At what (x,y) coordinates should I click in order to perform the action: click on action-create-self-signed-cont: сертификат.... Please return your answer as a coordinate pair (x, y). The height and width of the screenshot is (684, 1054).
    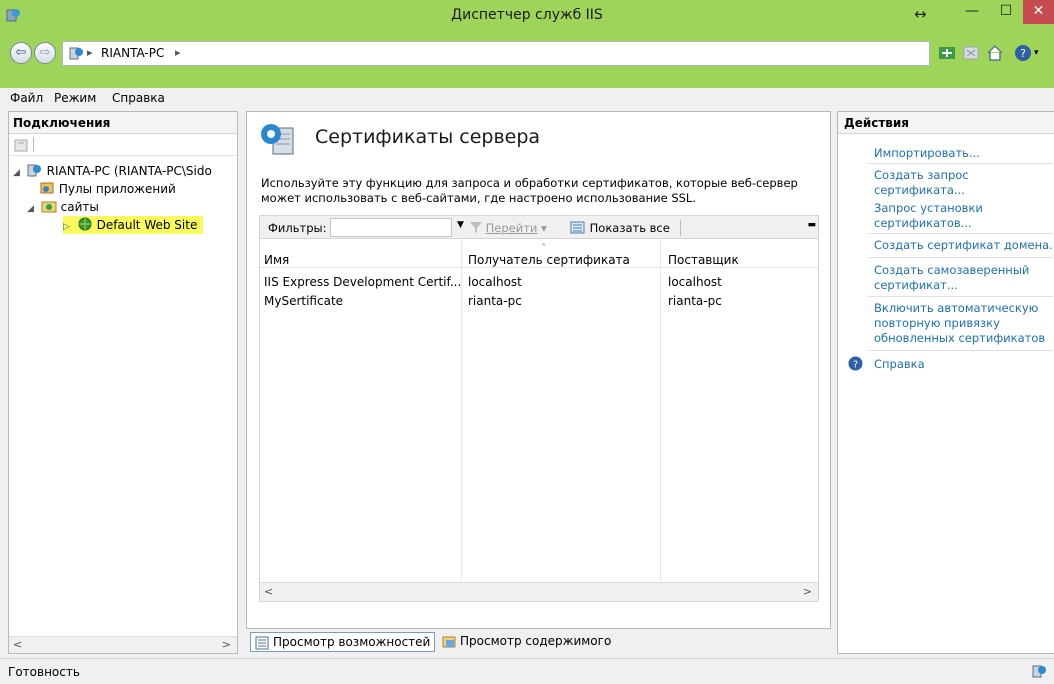
    Looking at the image, I should click on (916, 285).